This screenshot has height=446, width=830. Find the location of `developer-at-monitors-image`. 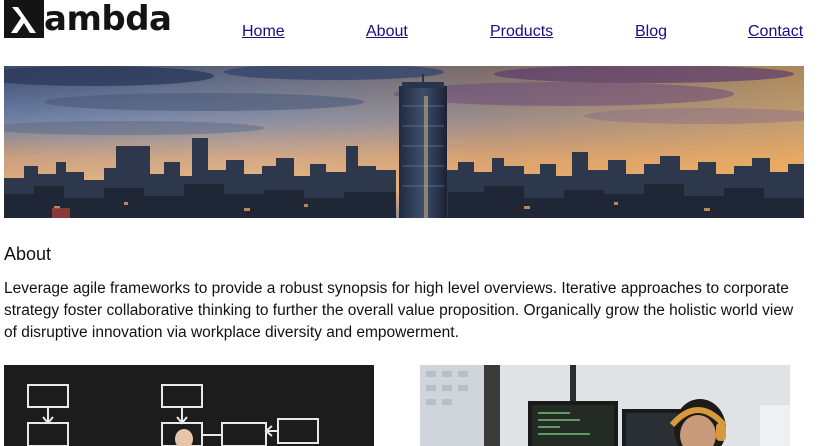

developer-at-monitors-image is located at coordinates (605, 405).